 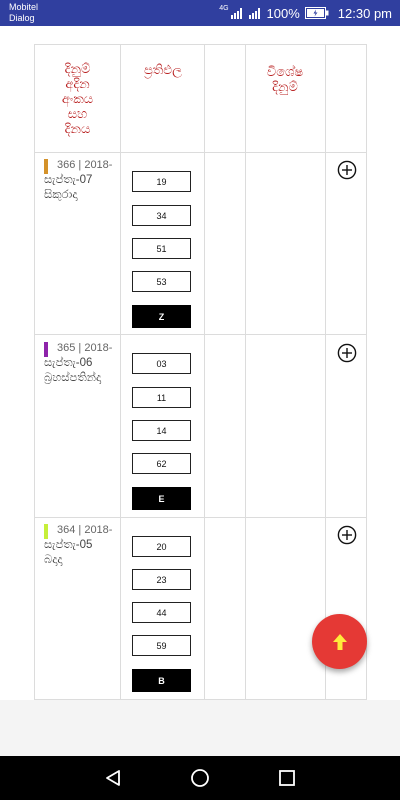 What do you see at coordinates (161, 498) in the screenshot?
I see `result-letter: E` at bounding box center [161, 498].